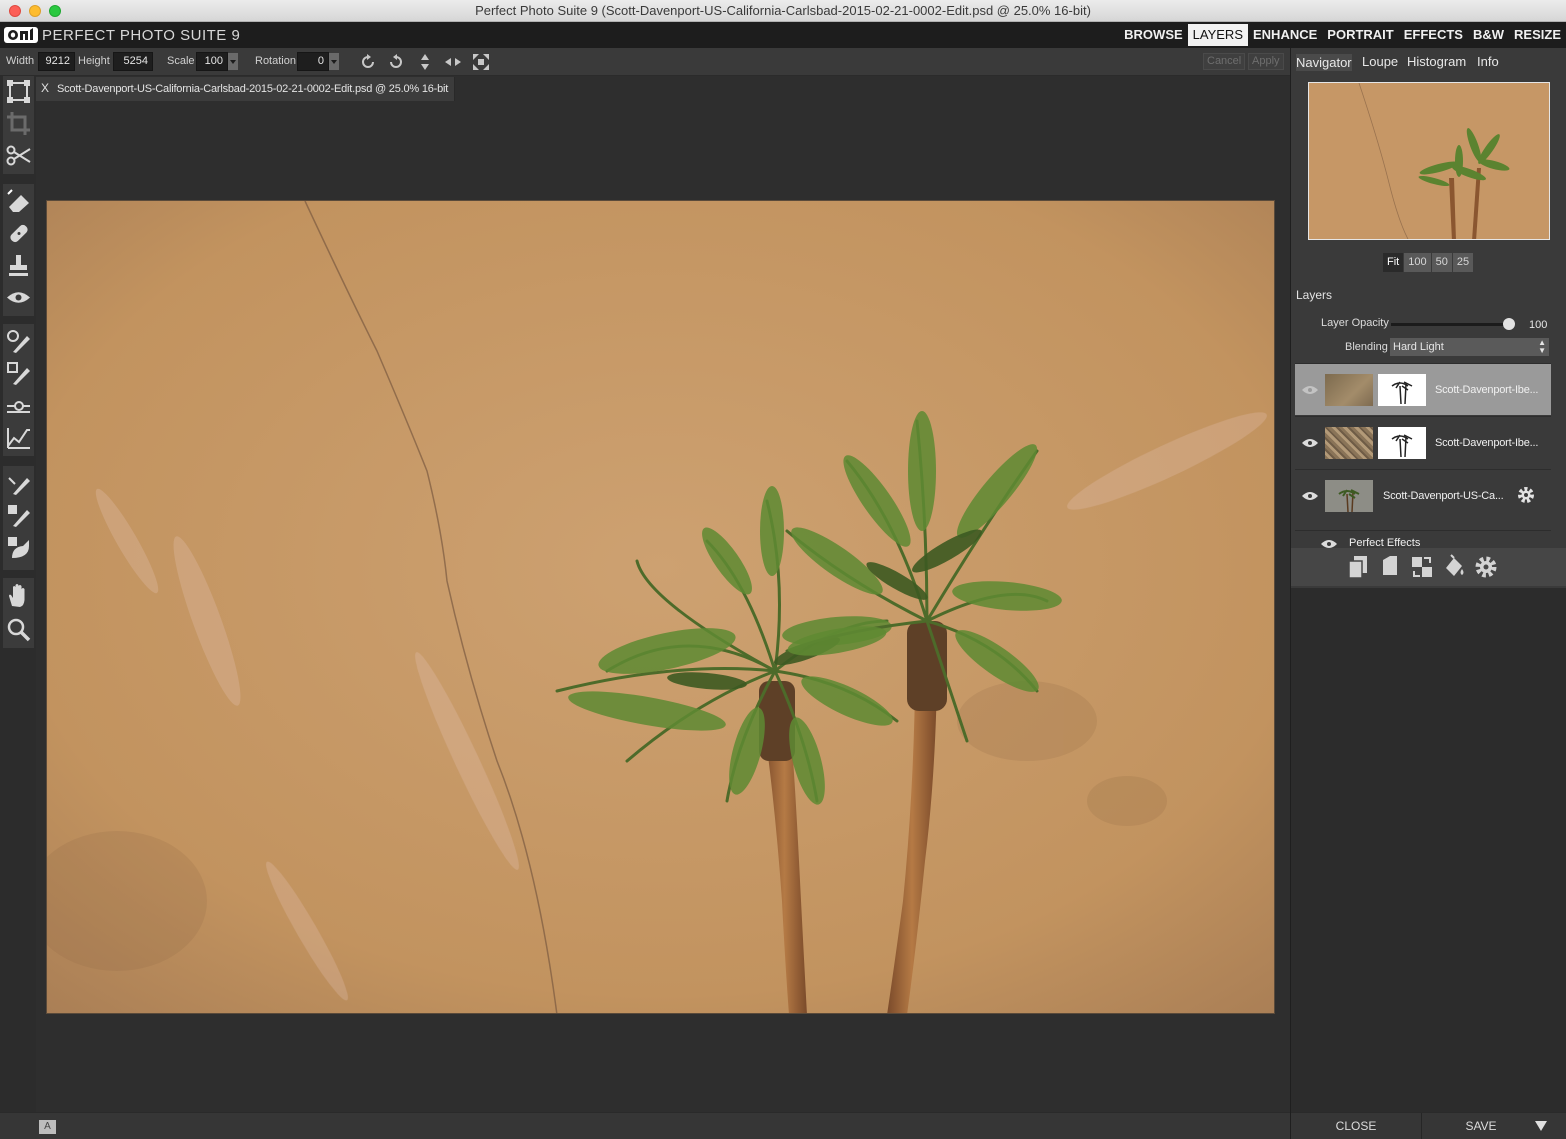 The height and width of the screenshot is (1139, 1566). Describe the element at coordinates (313, 61) in the screenshot. I see `rotation-input: 0` at that location.